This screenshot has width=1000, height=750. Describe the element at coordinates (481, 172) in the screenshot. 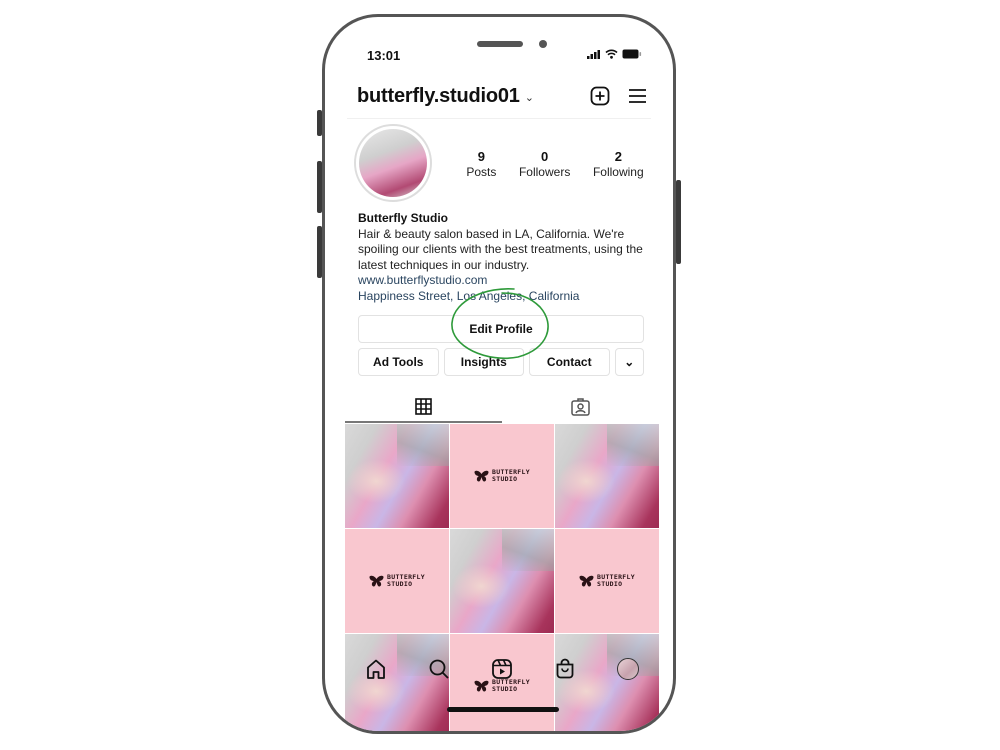

I see `stat-label: Posts` at that location.